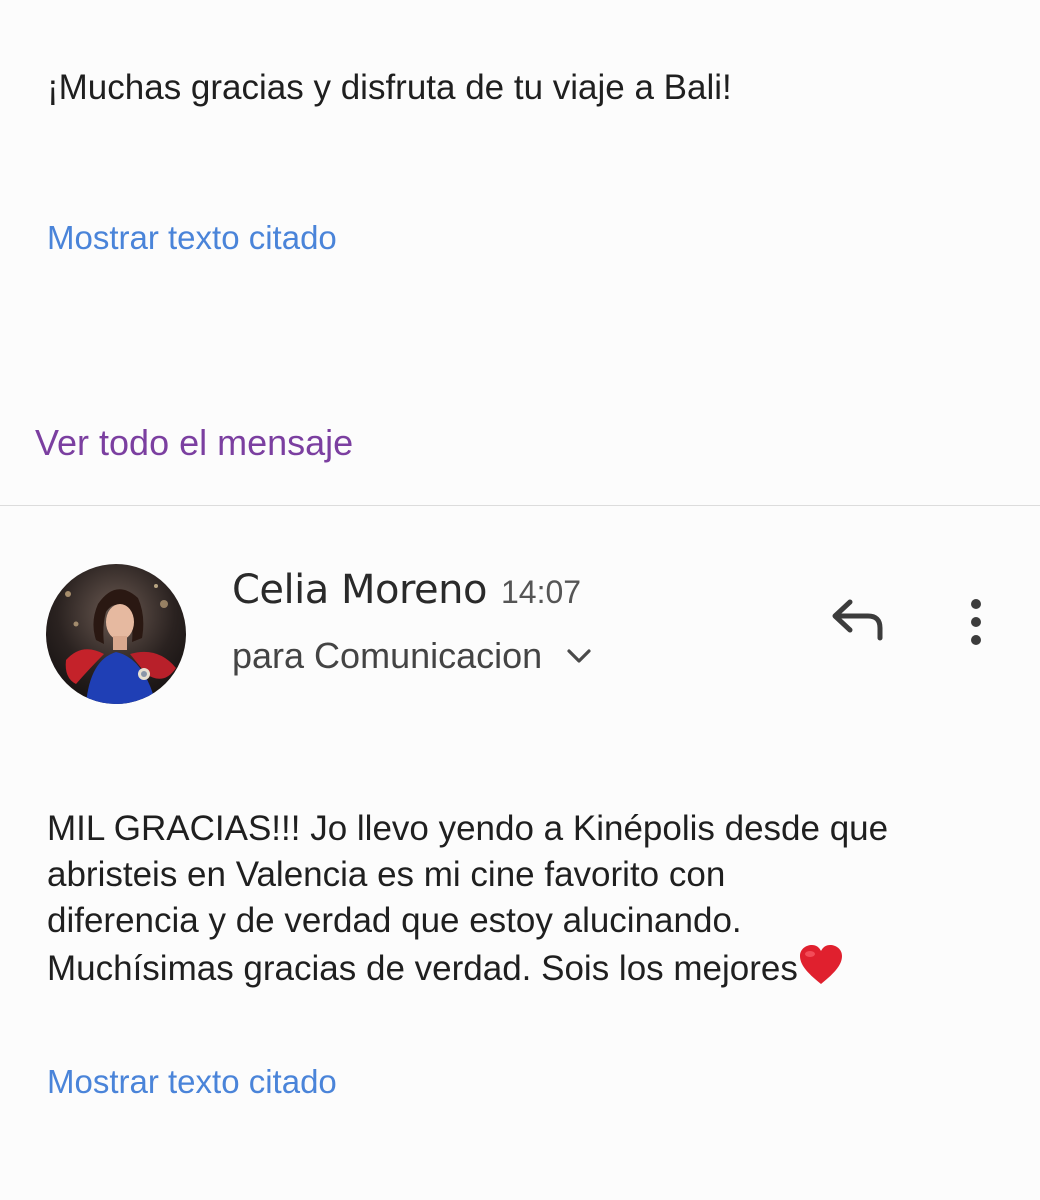 The width and height of the screenshot is (1040, 1200). I want to click on view-full-message-link: Ver todo el mensaje, so click(194, 443).